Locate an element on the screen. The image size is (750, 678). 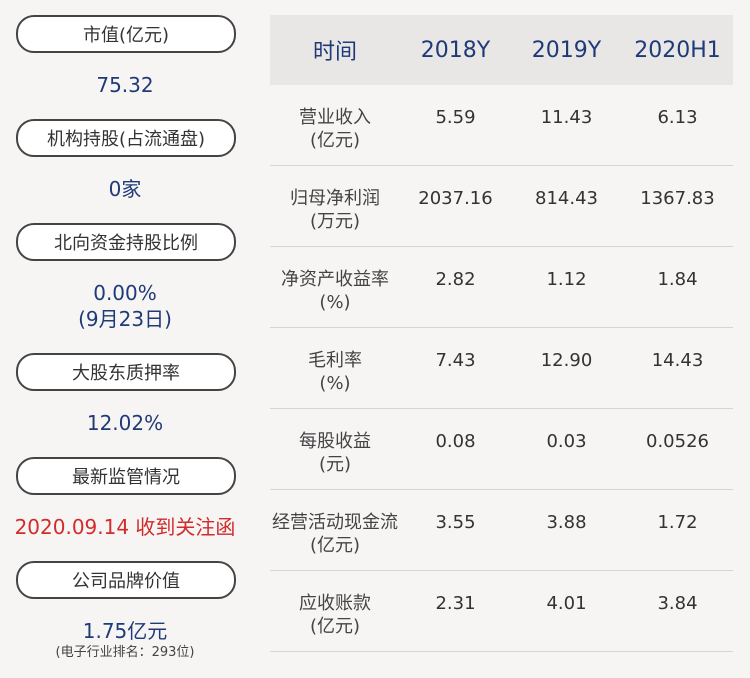
row-label-name: 毛利率 is located at coordinates (335, 360).